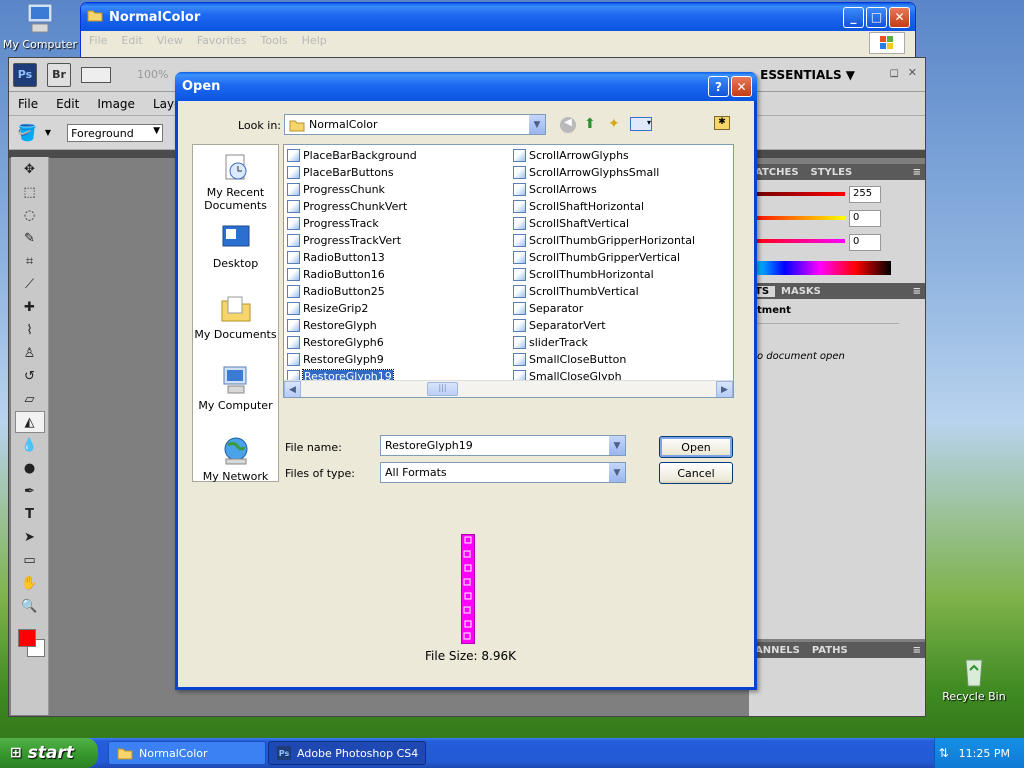  What do you see at coordinates (974, 678) in the screenshot?
I see `desktop-icon-recycle-bin: Recycle Bin` at bounding box center [974, 678].